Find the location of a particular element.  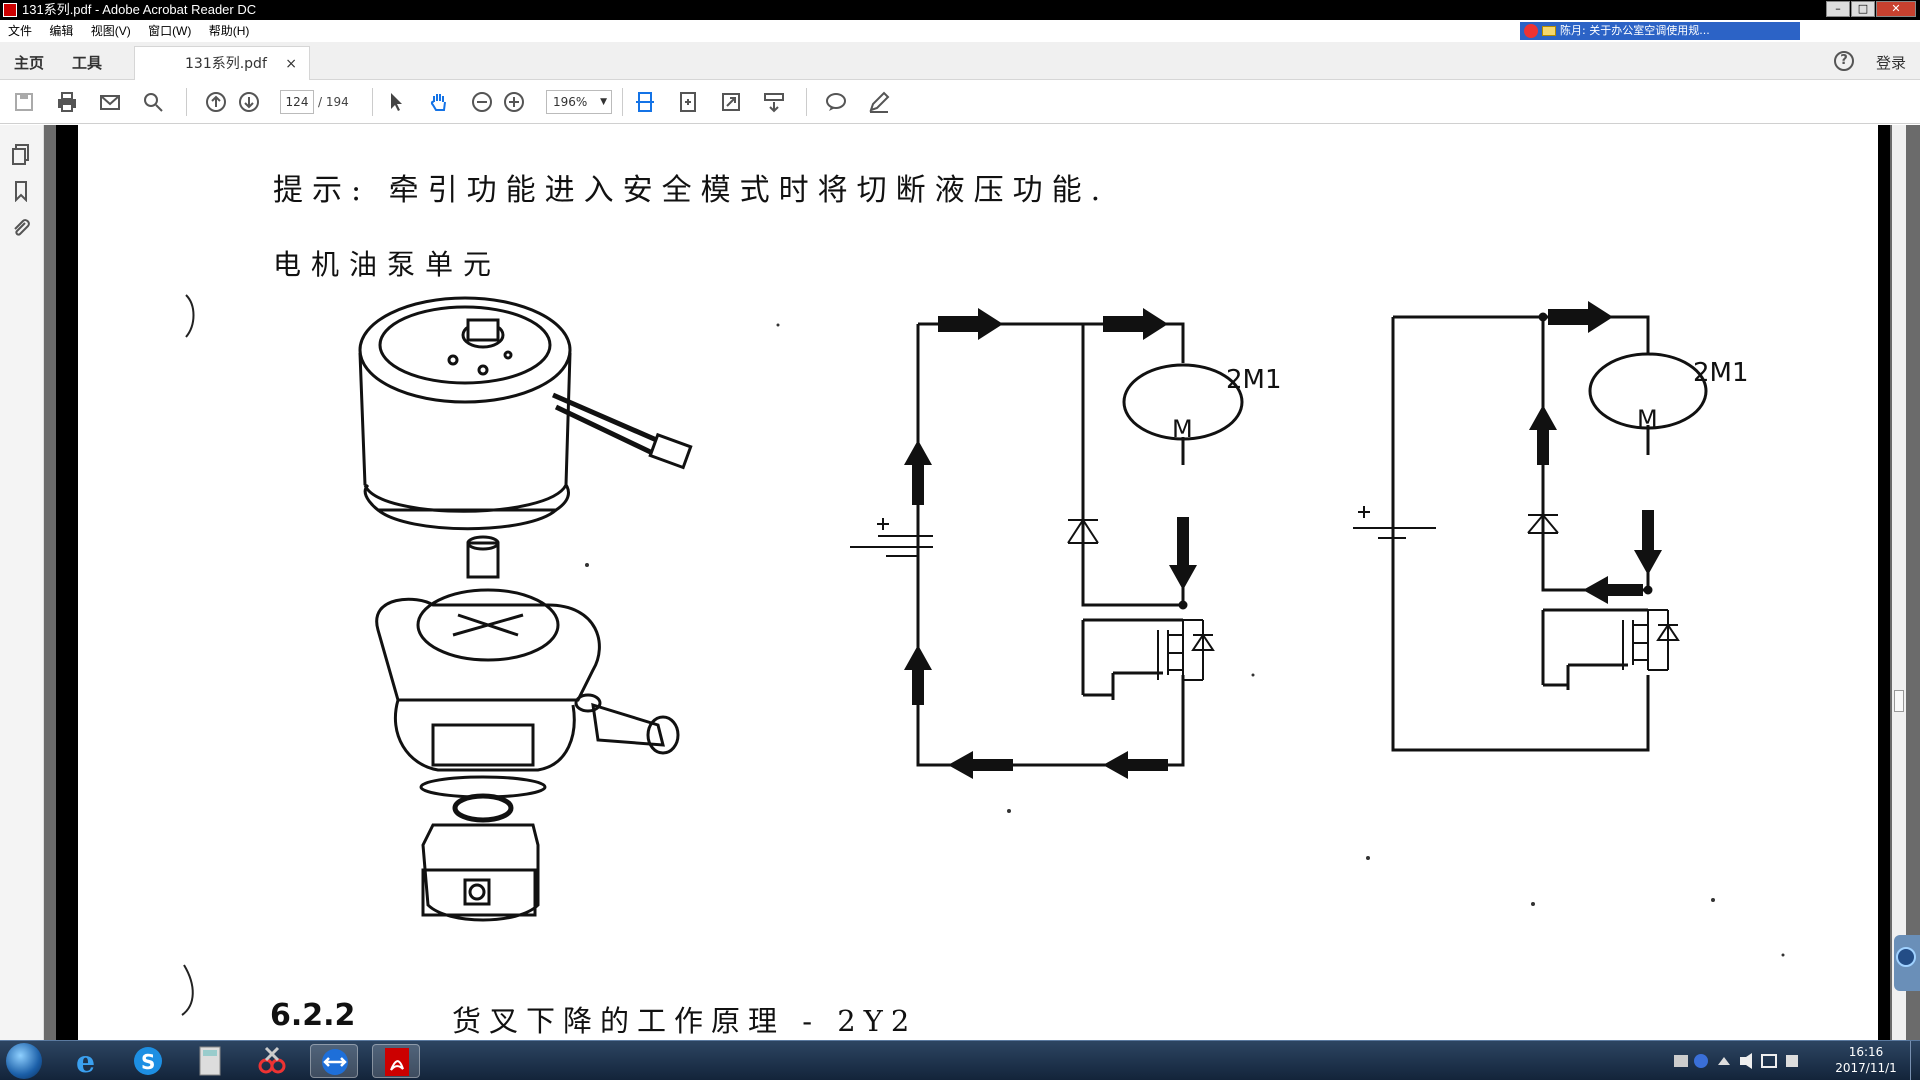

mail-notification-icon is located at coordinates (1549, 31).